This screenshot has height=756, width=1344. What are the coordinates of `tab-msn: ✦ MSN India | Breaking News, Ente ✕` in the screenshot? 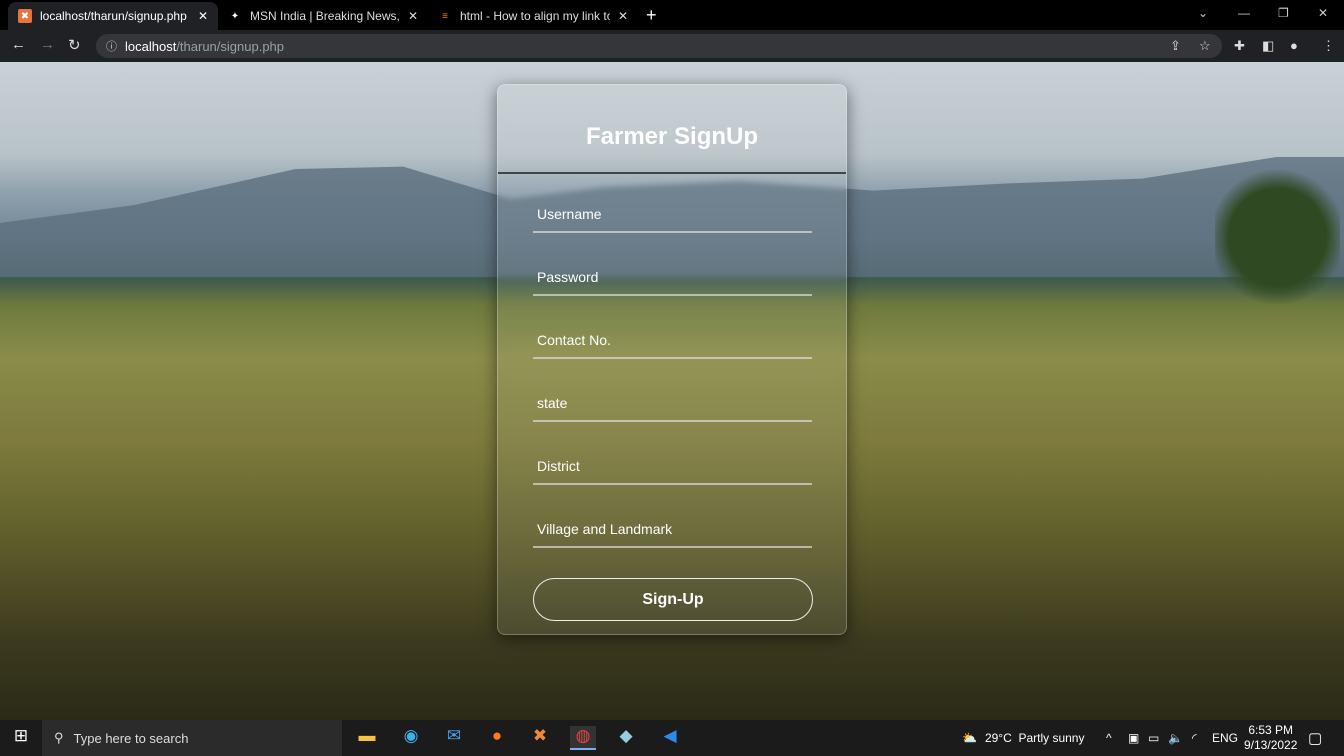 It's located at (323, 16).